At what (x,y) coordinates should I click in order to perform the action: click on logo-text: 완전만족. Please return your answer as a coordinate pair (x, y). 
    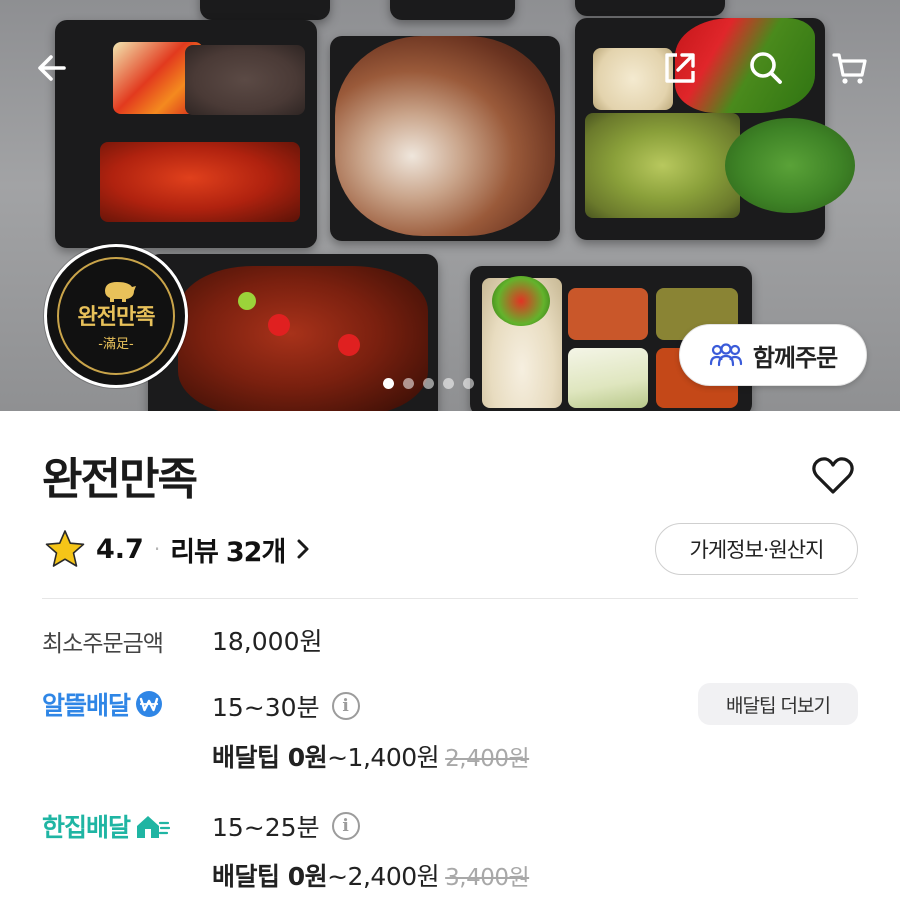
    Looking at the image, I should click on (116, 317).